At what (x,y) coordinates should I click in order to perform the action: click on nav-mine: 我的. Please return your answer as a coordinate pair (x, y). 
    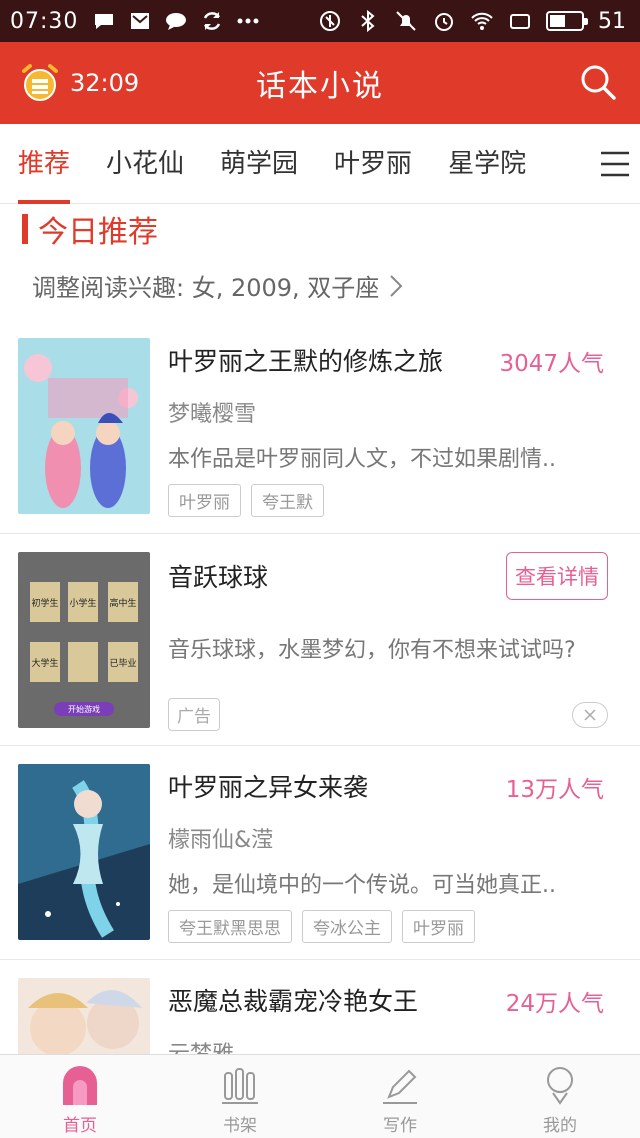
    Looking at the image, I should click on (560, 1096).